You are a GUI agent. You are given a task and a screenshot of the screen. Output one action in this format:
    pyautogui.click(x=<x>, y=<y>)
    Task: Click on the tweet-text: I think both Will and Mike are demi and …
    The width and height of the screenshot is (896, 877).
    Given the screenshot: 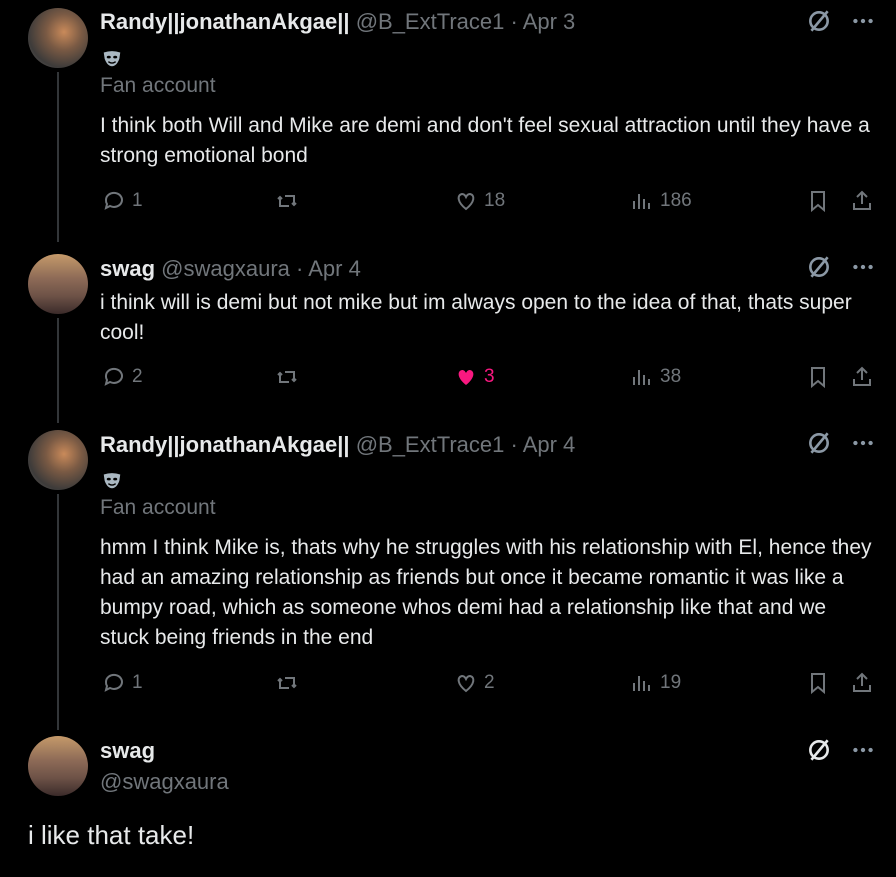 What is the action you would take?
    pyautogui.click(x=485, y=140)
    